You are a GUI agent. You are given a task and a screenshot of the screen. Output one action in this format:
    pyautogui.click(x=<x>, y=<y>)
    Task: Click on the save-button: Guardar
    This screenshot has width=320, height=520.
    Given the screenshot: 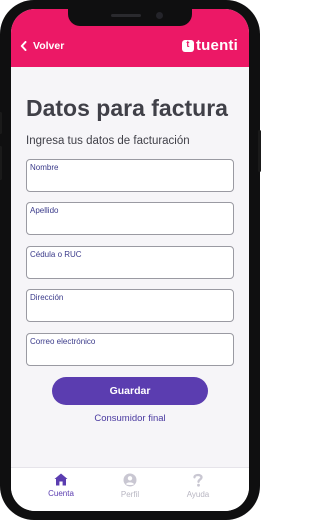 What is the action you would take?
    pyautogui.click(x=130, y=391)
    